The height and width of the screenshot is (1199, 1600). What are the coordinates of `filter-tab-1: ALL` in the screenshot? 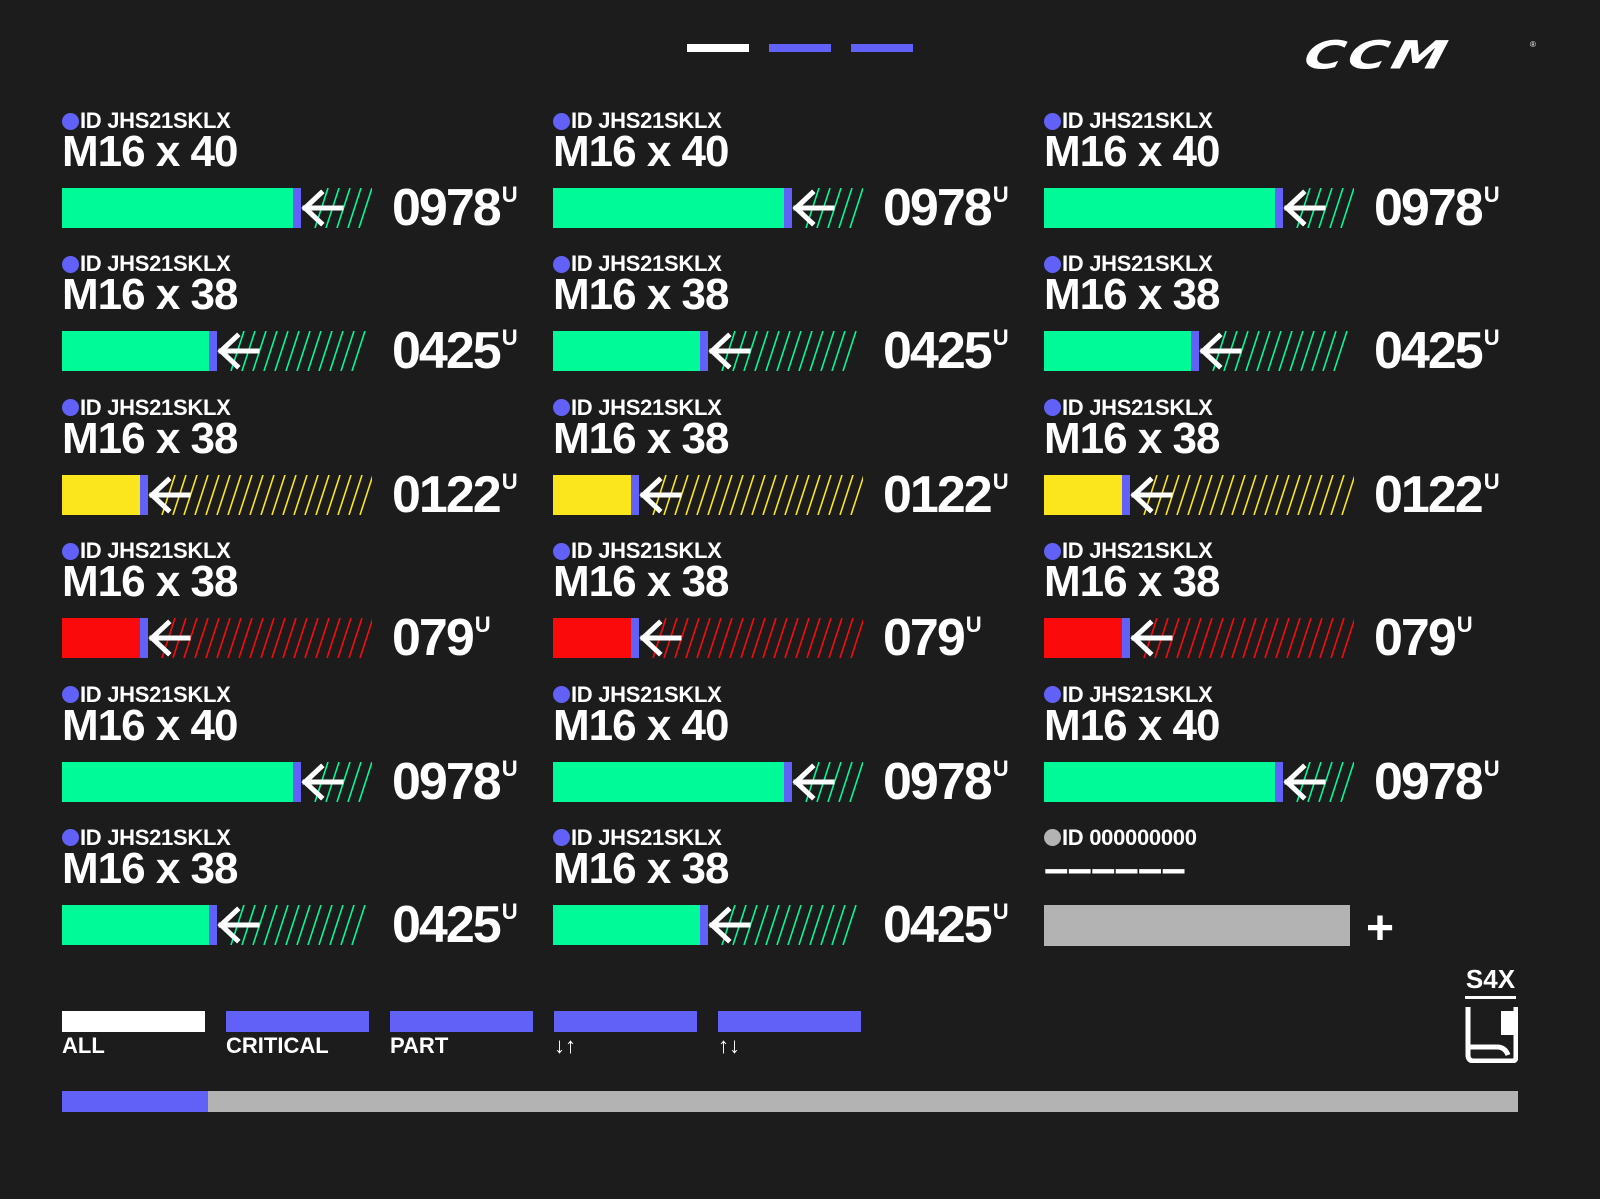 It's located at (133, 1034).